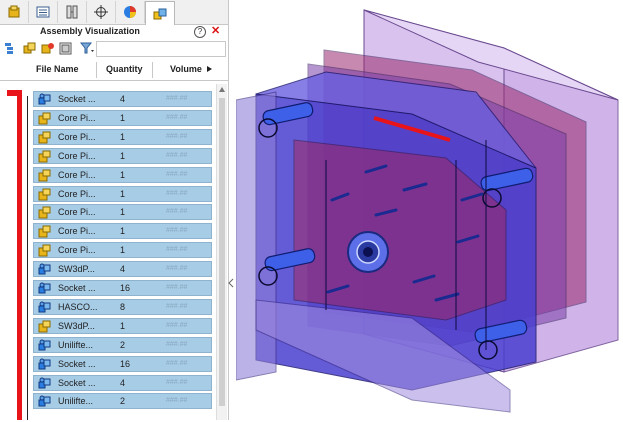 The image size is (623, 422). I want to click on help-button: ?, so click(200, 32).